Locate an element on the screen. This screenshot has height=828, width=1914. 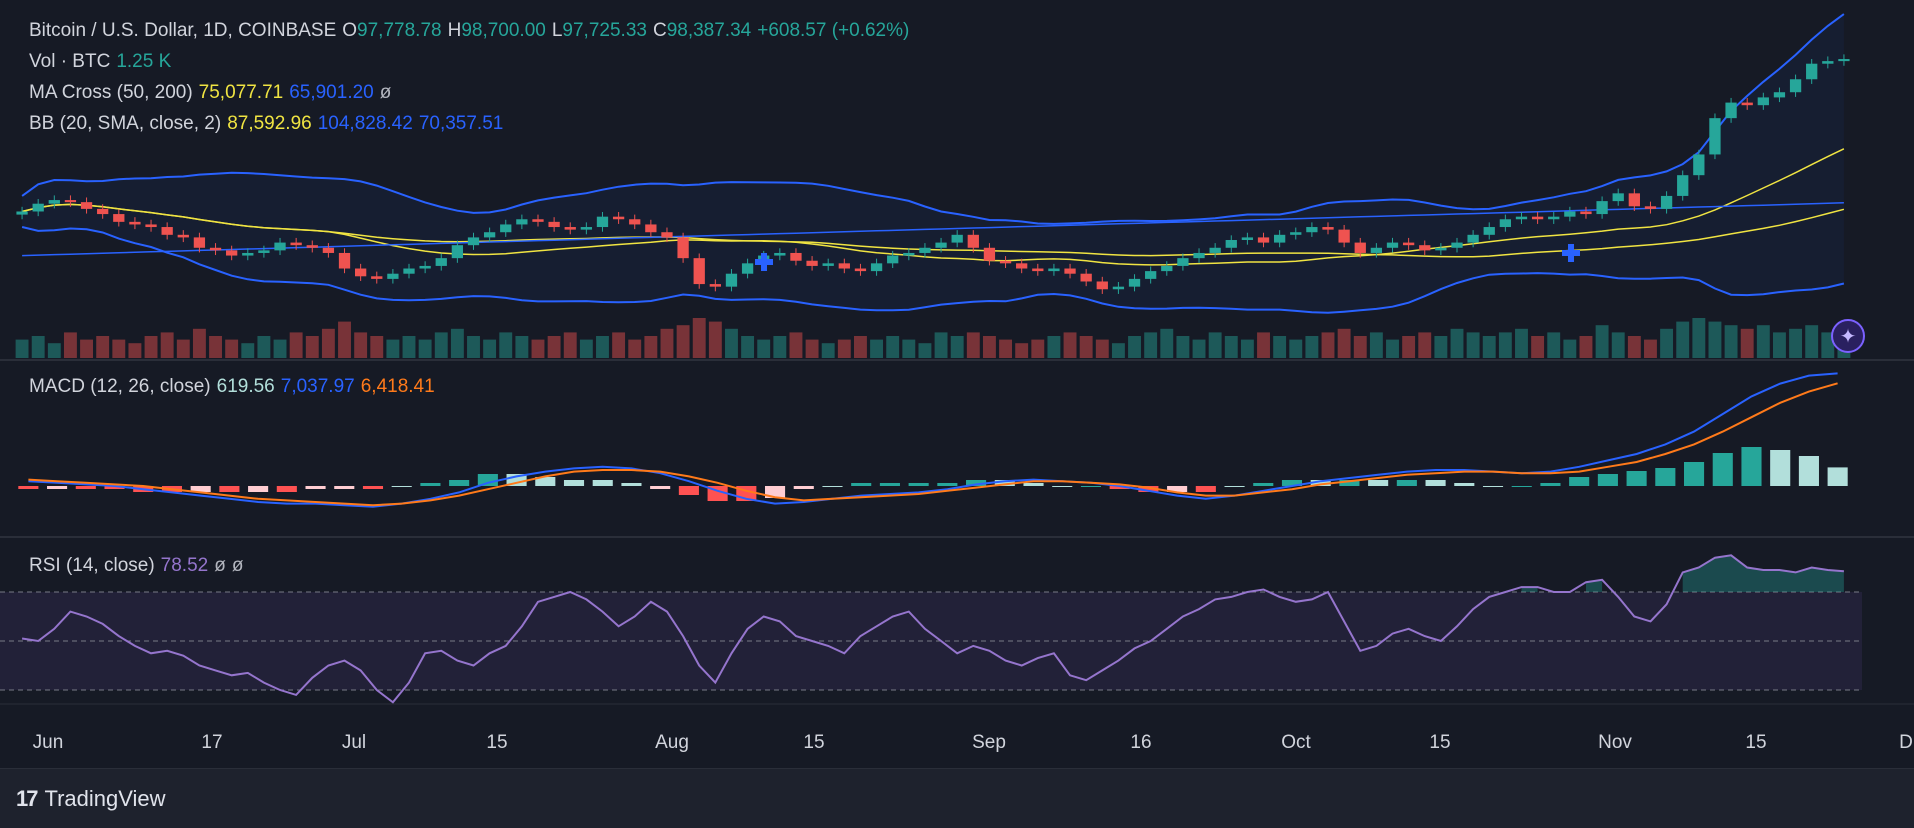
x-axis-tick-label: Jul is located at coordinates (354, 742).